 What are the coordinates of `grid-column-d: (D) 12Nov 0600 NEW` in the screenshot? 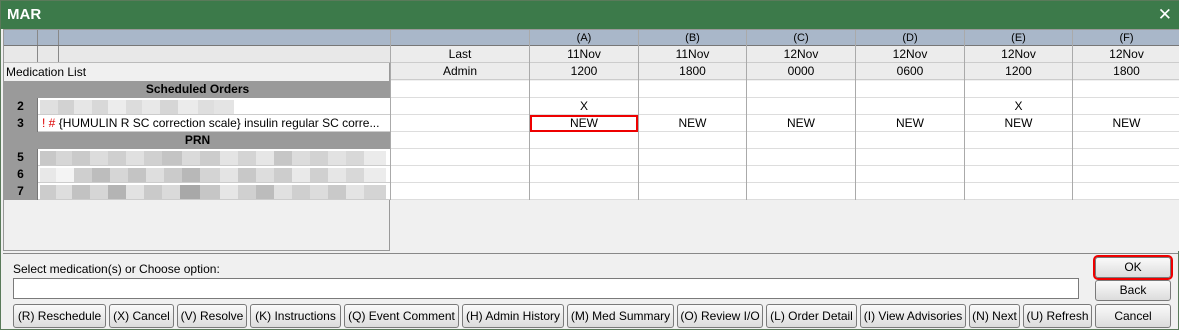 It's located at (909, 115).